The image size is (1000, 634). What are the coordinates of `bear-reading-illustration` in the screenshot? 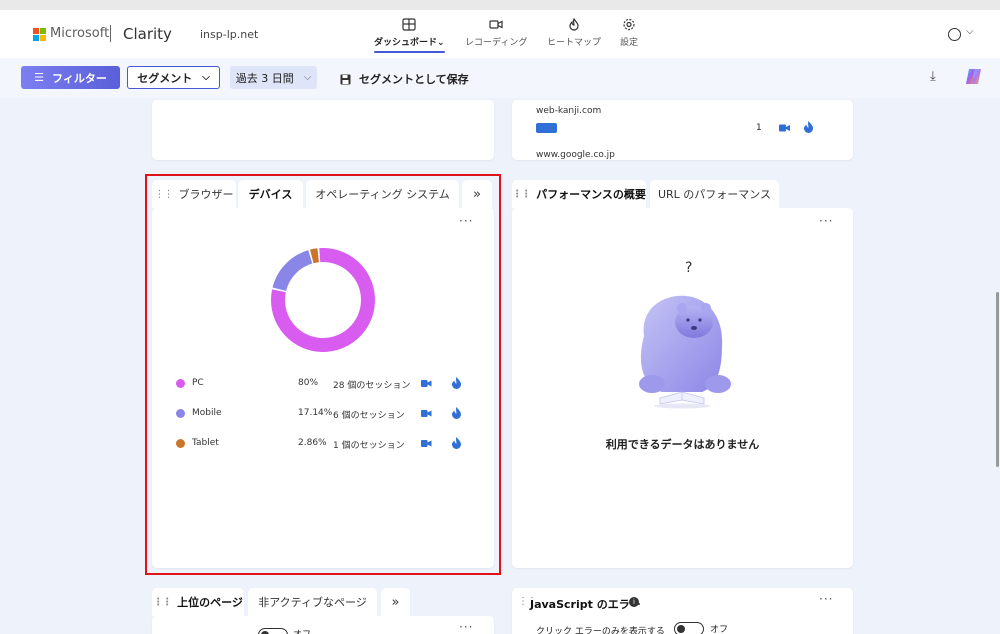 It's located at (685, 352).